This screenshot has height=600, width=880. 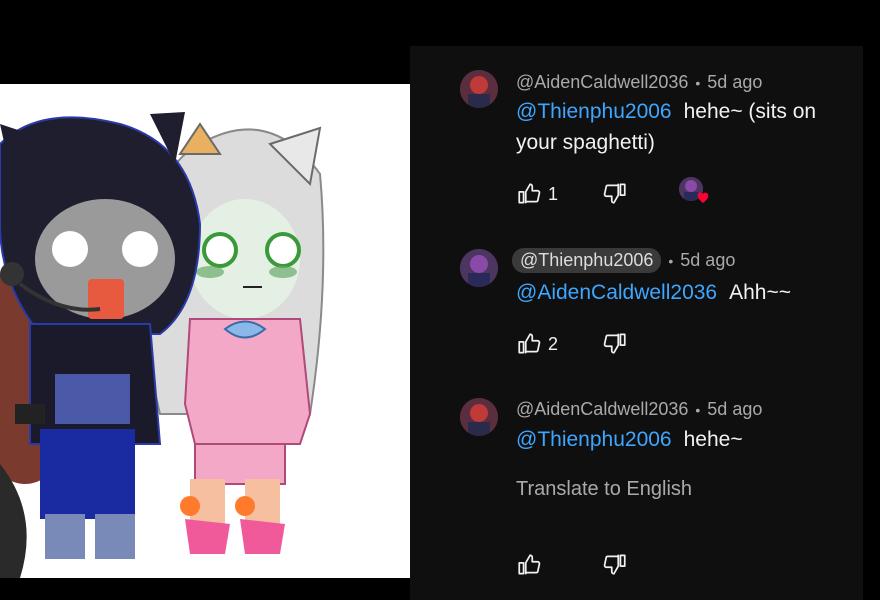 What do you see at coordinates (703, 197) in the screenshot?
I see `heart-icon` at bounding box center [703, 197].